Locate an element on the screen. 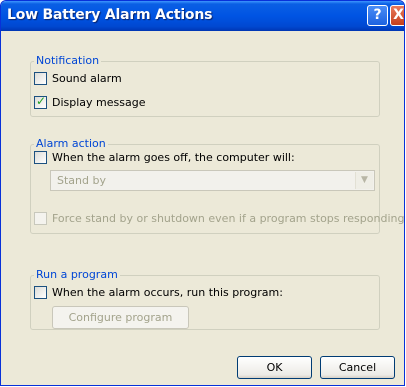  alarm-action-checkbox is located at coordinates (40, 157).